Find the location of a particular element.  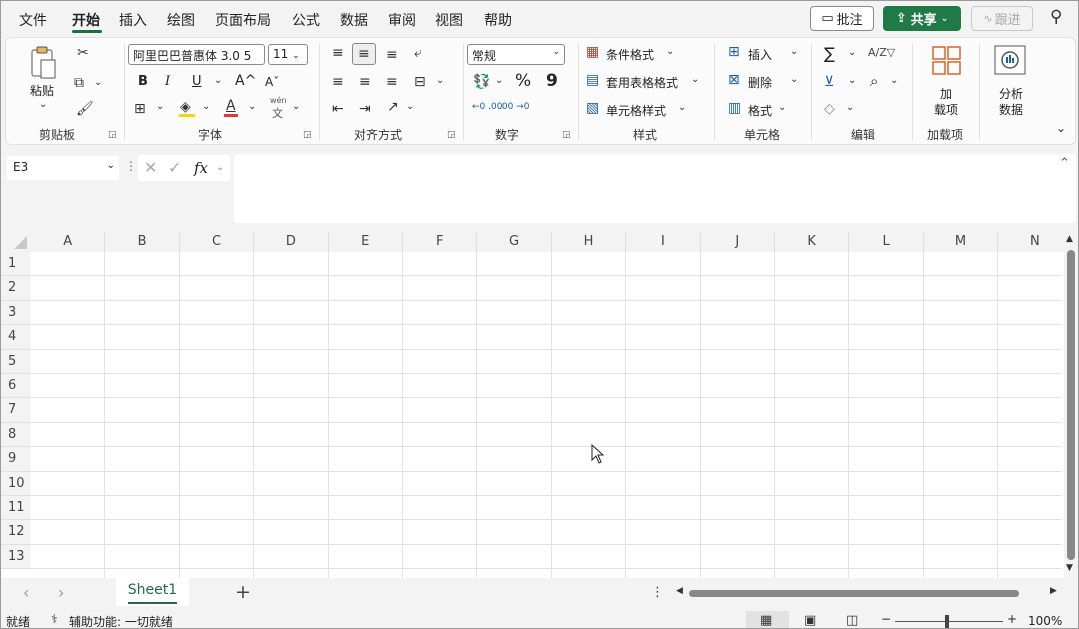

menu-insert: 插入 is located at coordinates (133, 20).